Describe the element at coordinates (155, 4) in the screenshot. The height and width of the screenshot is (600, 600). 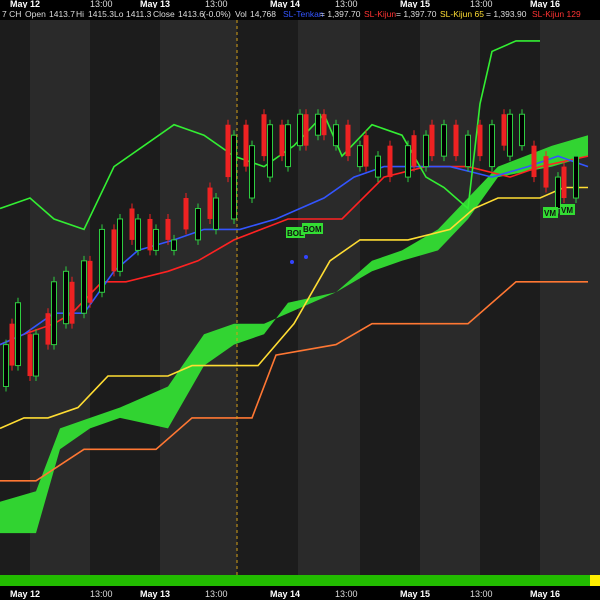
I see `top-axis-tick-label: May 13` at that location.